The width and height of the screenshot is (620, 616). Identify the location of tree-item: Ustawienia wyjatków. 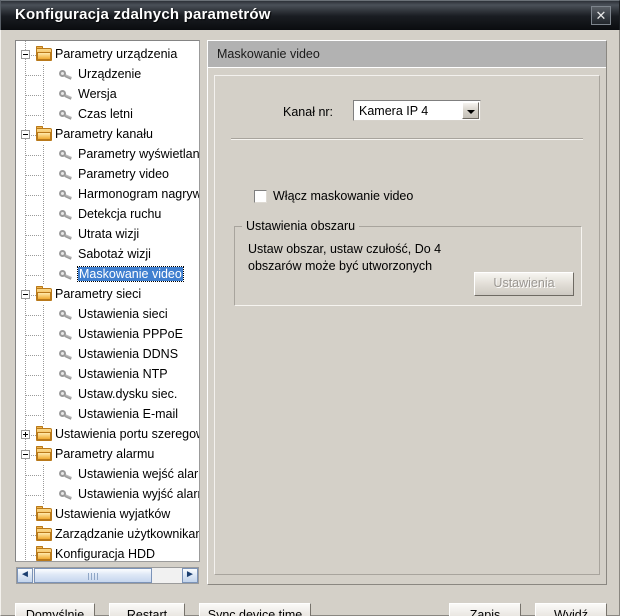
(107, 515).